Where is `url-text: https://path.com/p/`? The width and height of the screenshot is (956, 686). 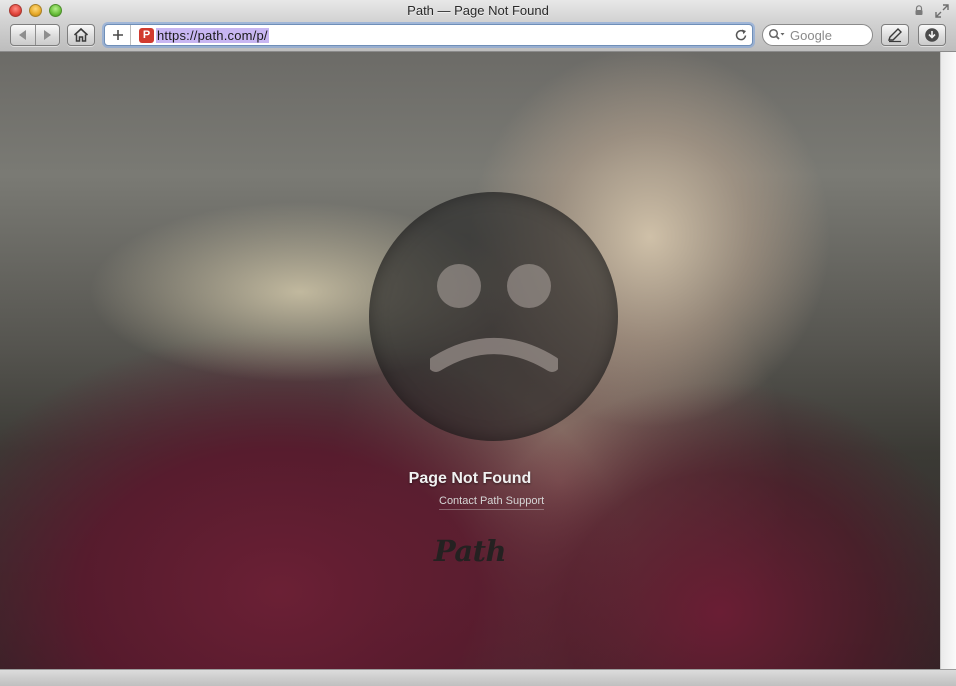
url-text: https://path.com/p/ is located at coordinates (212, 35).